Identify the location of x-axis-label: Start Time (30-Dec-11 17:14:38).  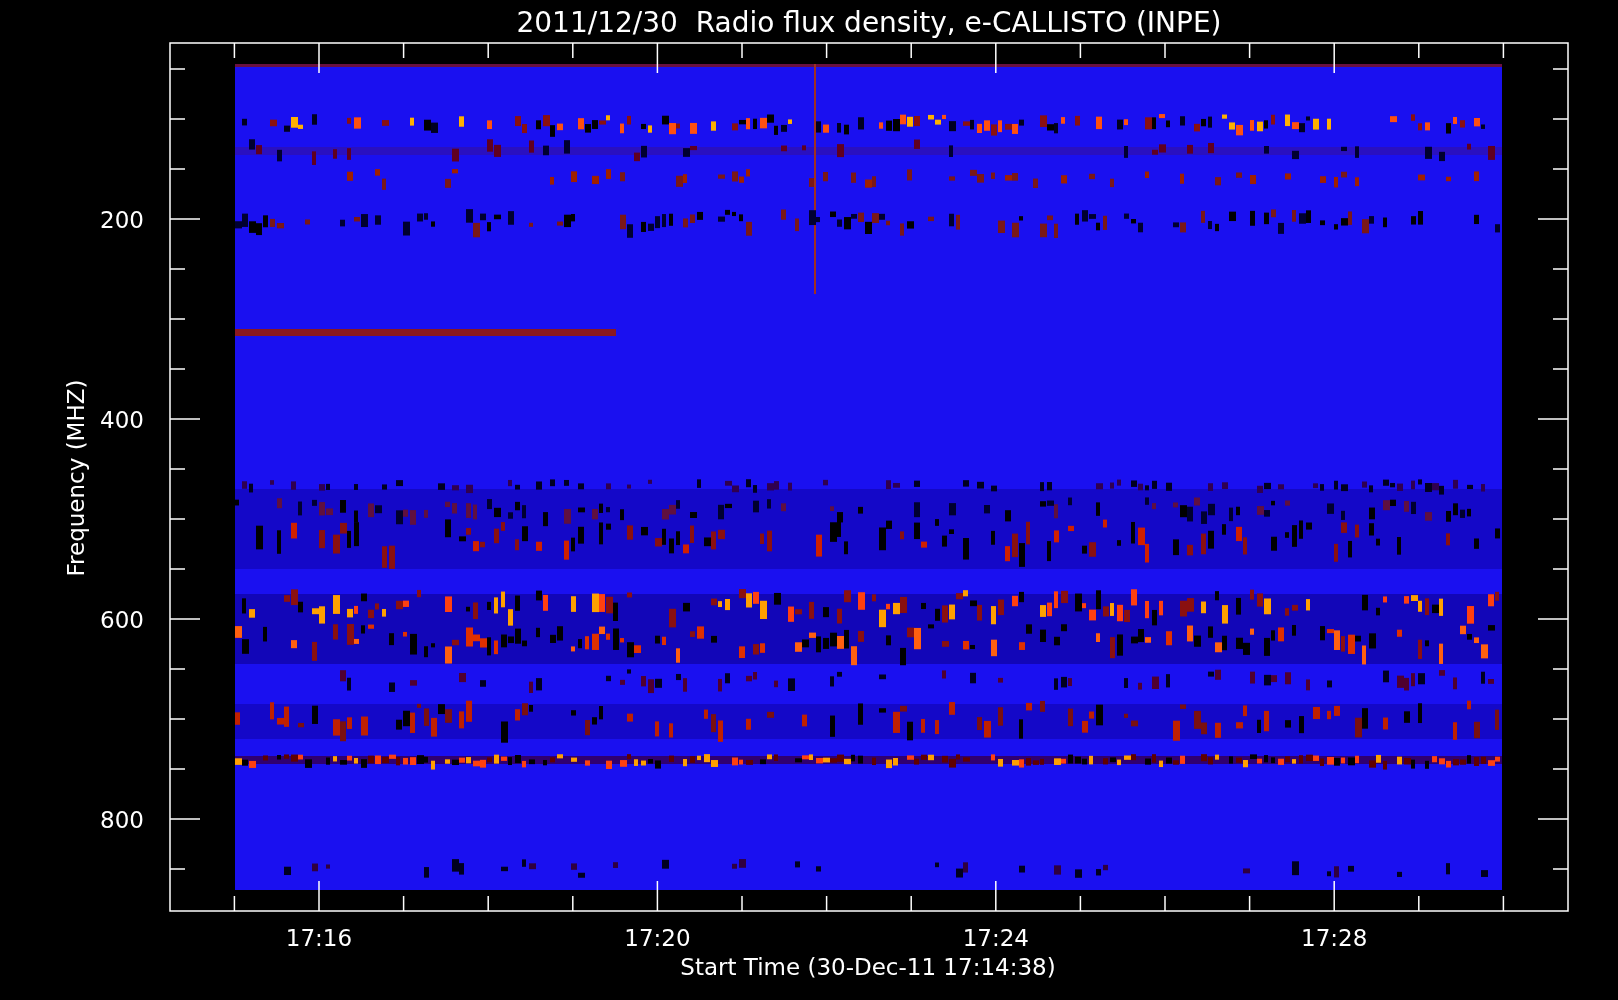
(868, 967).